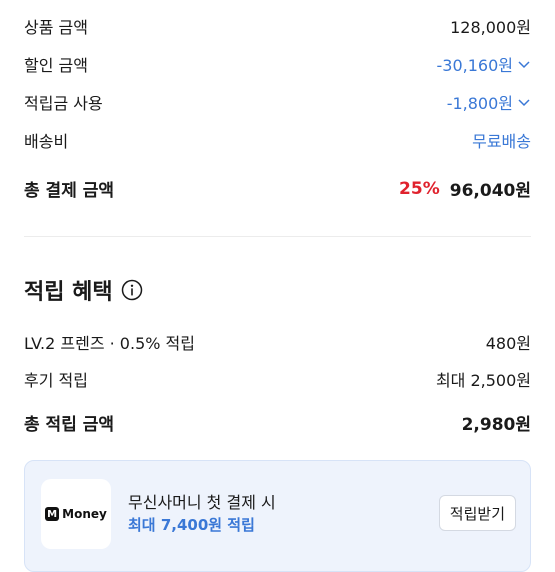 This screenshot has width=555, height=572. What do you see at coordinates (277, 422) in the screenshot?
I see `total-reward-row: 총 적립 금액 2,980원` at bounding box center [277, 422].